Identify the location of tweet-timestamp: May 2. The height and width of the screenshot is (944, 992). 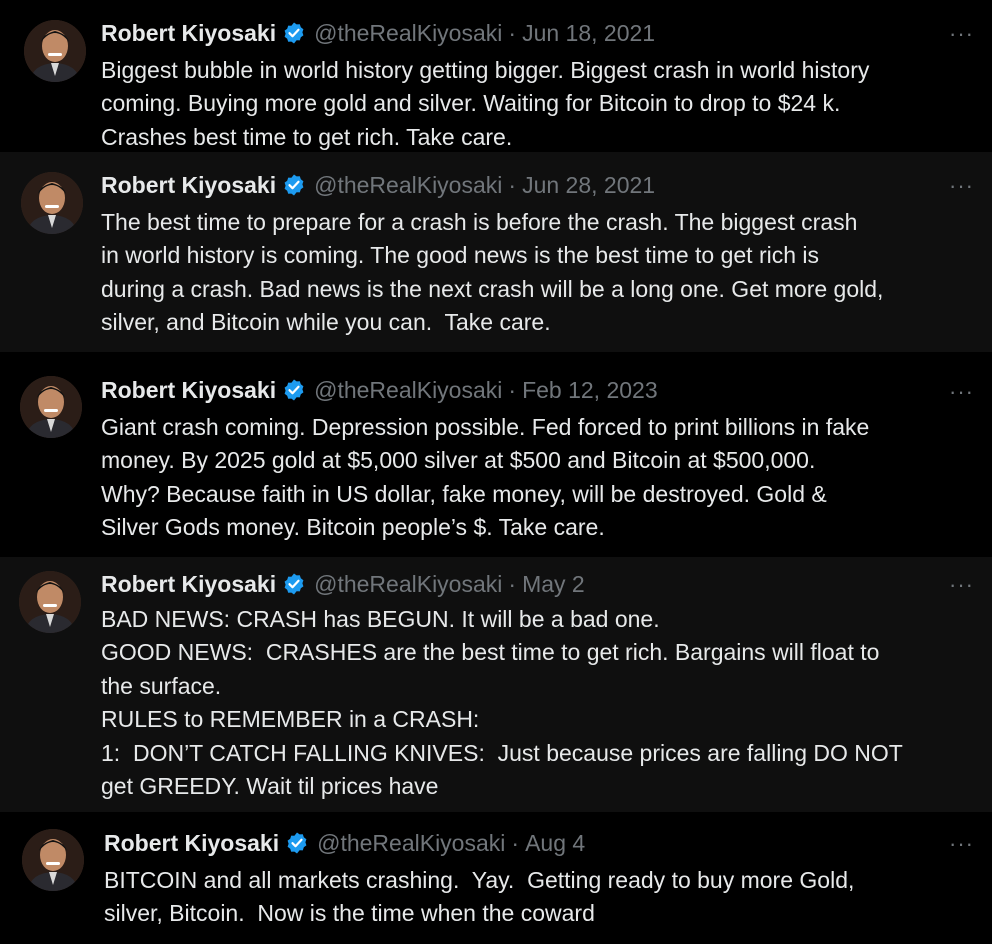
(553, 584).